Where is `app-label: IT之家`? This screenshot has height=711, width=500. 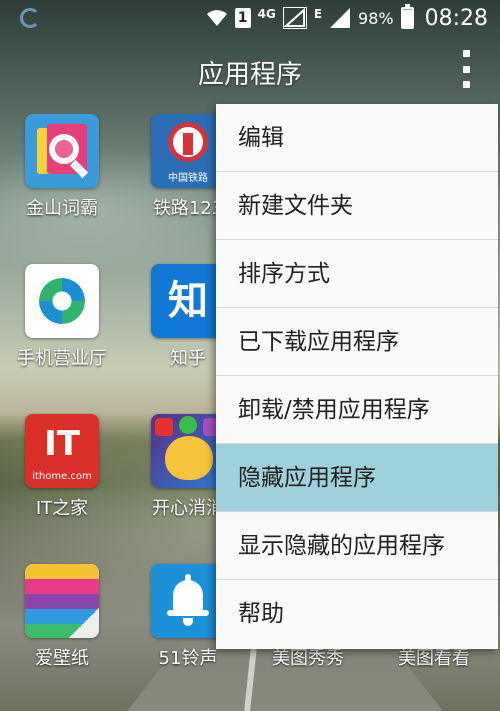
app-label: IT之家 is located at coordinates (62, 508).